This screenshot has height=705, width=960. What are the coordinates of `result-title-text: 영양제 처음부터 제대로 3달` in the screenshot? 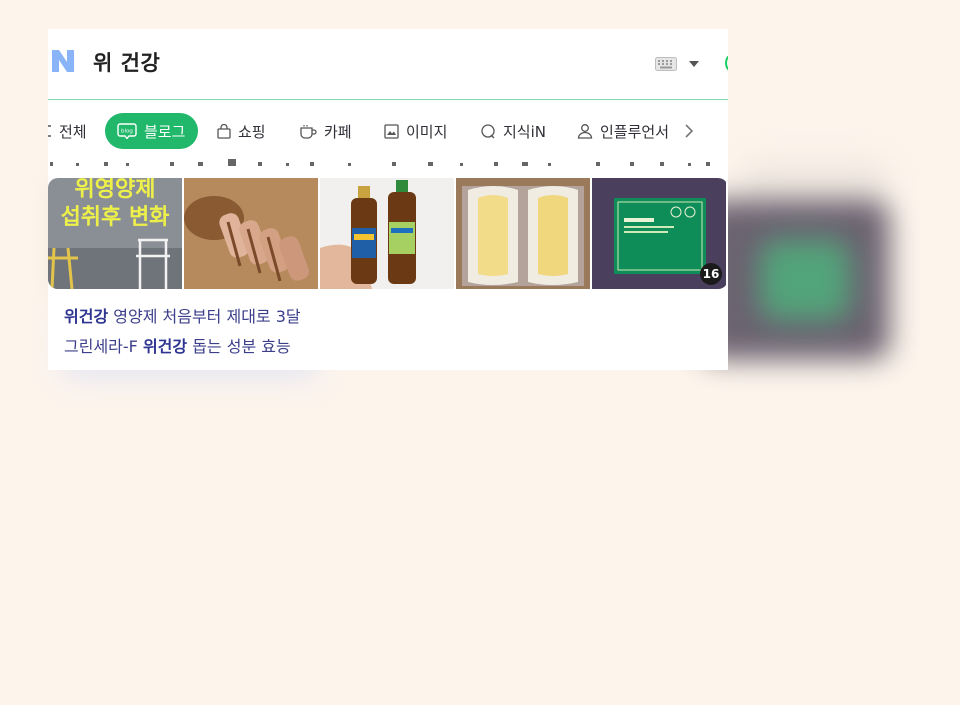 It's located at (204, 316).